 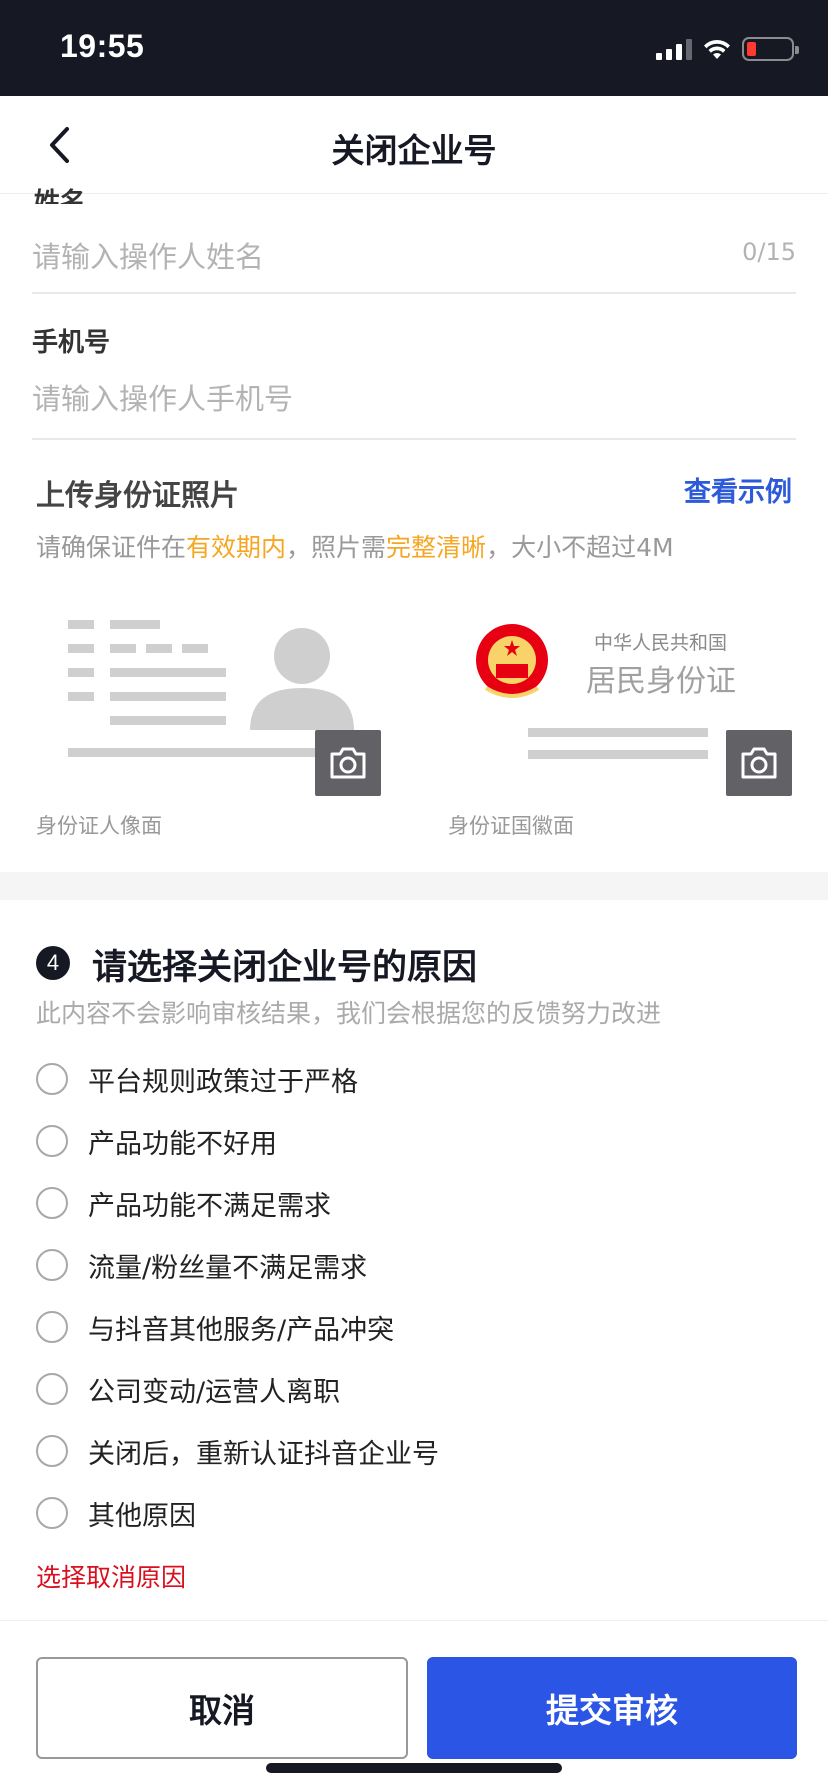 I want to click on hint-highlight-clear: 完整清晰, so click(x=436, y=547).